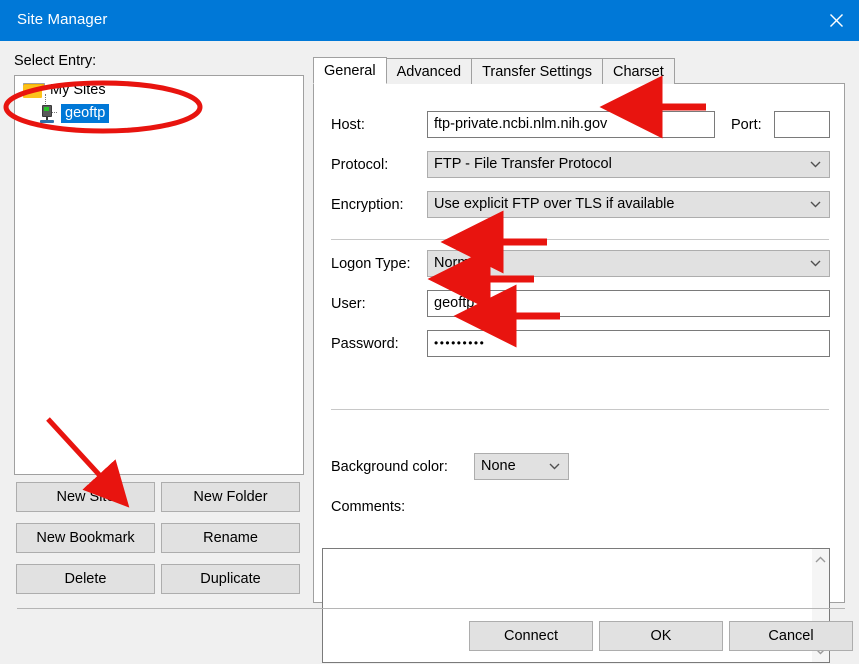 The image size is (859, 664). What do you see at coordinates (365, 344) in the screenshot?
I see `password-label: Password:` at bounding box center [365, 344].